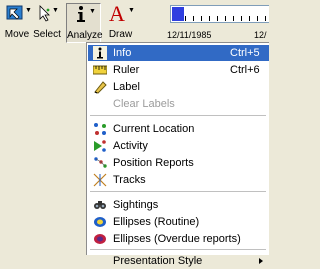 The image size is (320, 269). I want to click on select-arrow-icon, so click(44, 13).